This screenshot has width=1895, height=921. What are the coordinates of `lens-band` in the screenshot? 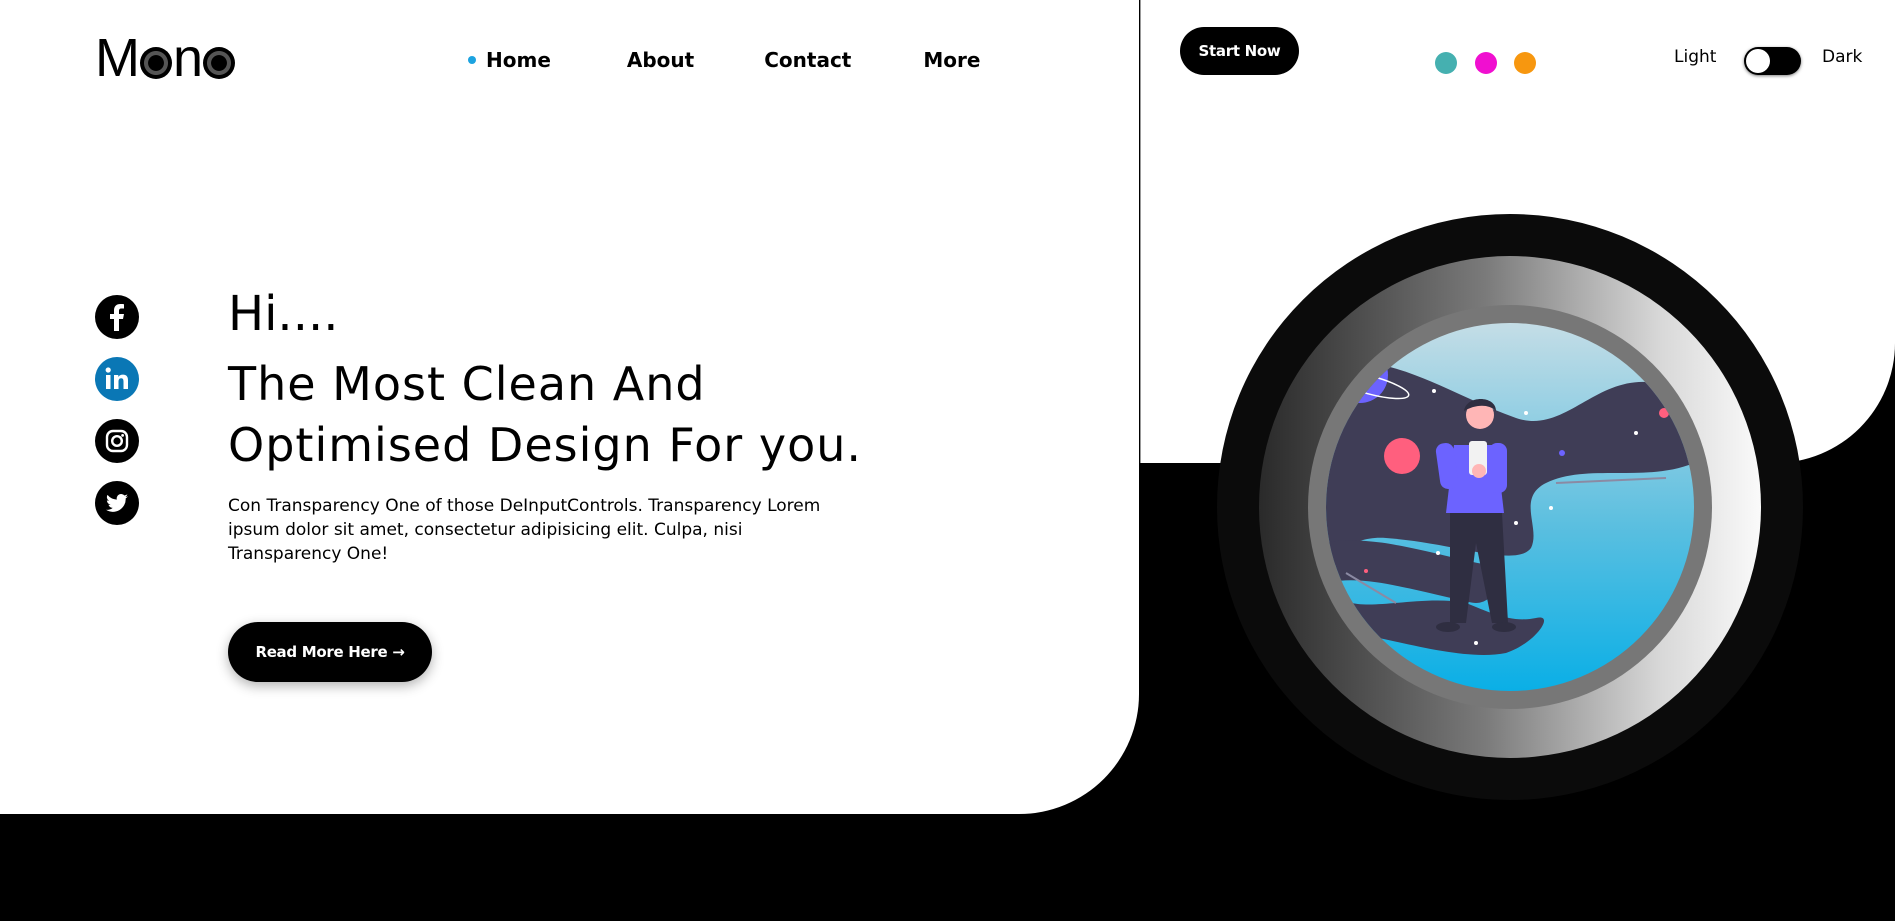 It's located at (1510, 507).